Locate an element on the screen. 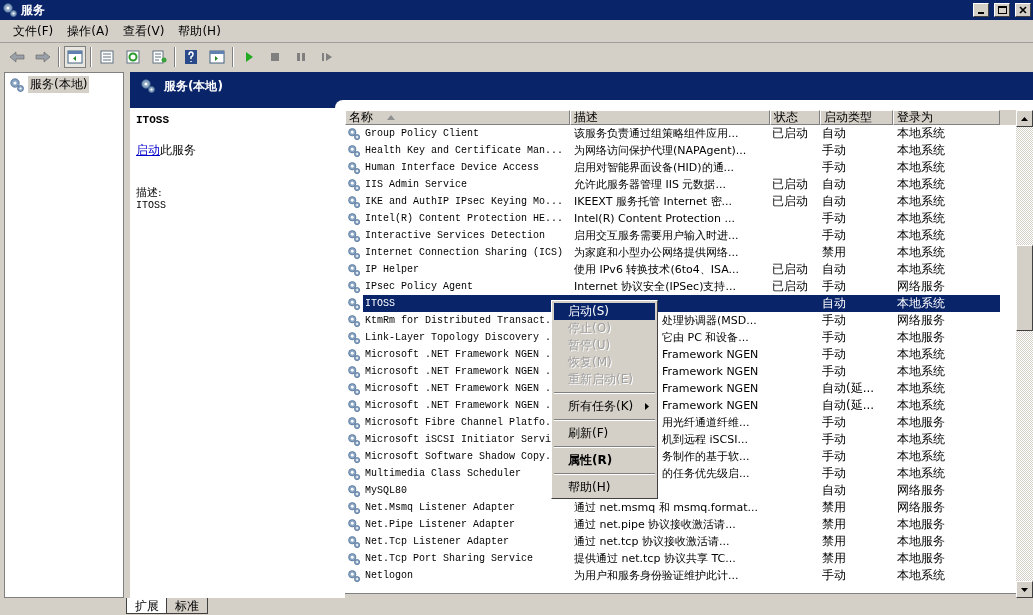 The width and height of the screenshot is (1033, 615). document-icon is located at coordinates (107, 56).